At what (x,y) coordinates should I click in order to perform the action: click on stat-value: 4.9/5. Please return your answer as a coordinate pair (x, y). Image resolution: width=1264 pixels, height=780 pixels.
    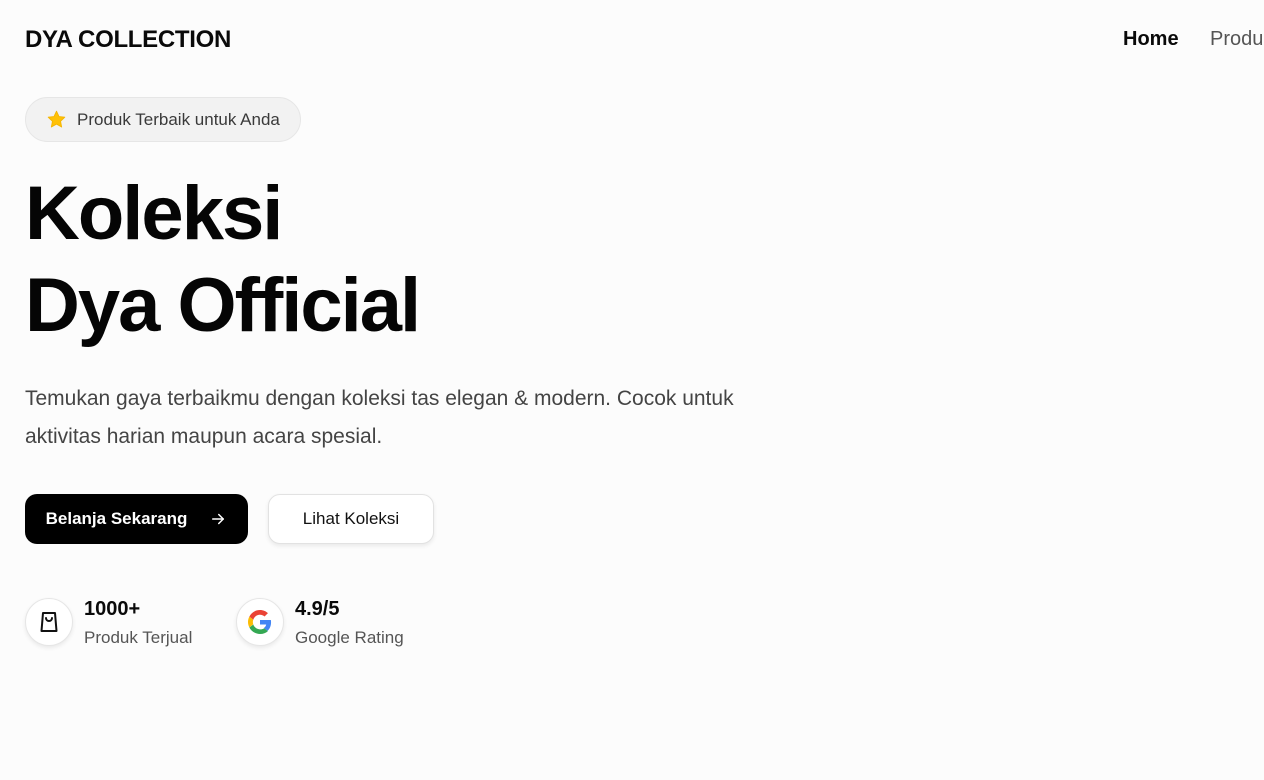
    Looking at the image, I should click on (317, 609).